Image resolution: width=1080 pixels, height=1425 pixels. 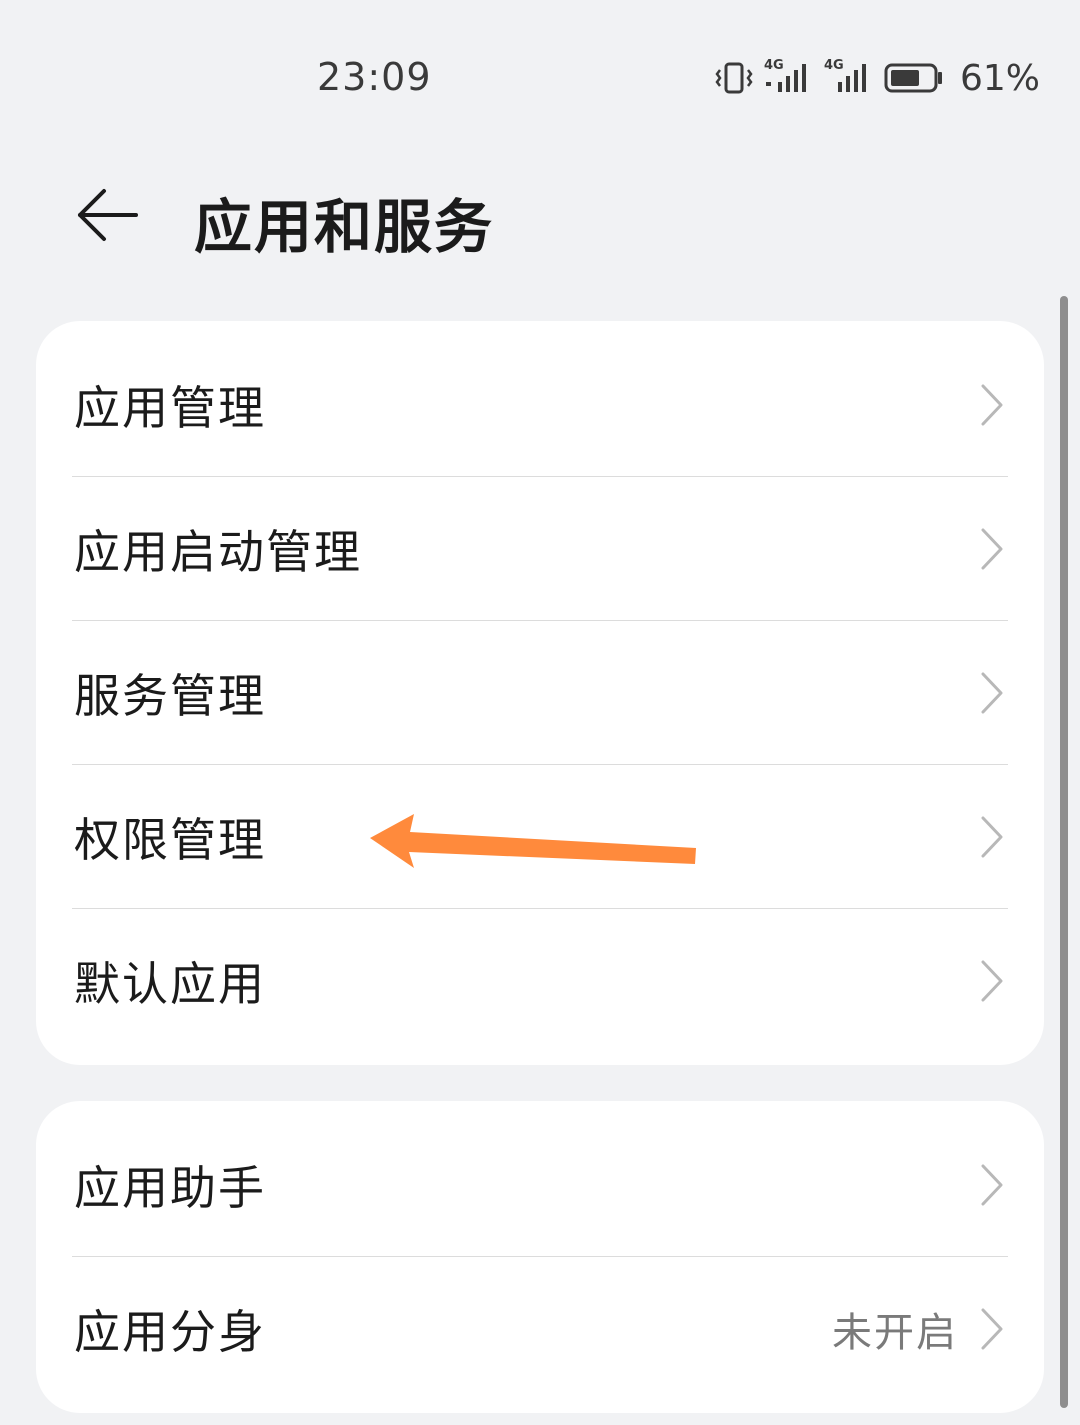 What do you see at coordinates (170, 408) in the screenshot?
I see `list-item-label: 应用管理` at bounding box center [170, 408].